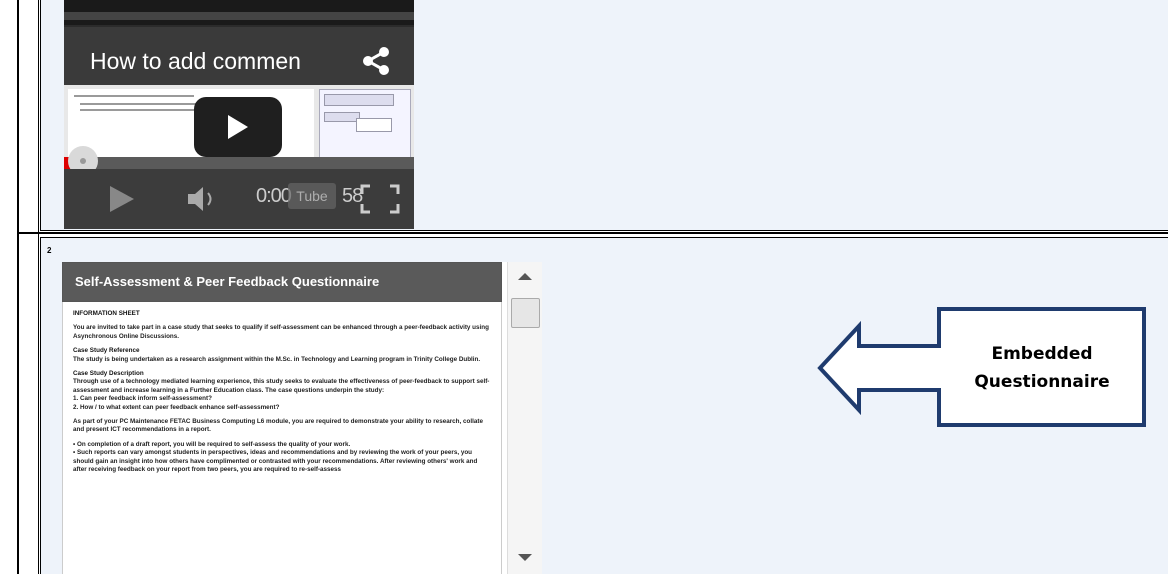 The height and width of the screenshot is (574, 1168). I want to click on callout-label: Embedded Questionnaire, so click(1042, 368).